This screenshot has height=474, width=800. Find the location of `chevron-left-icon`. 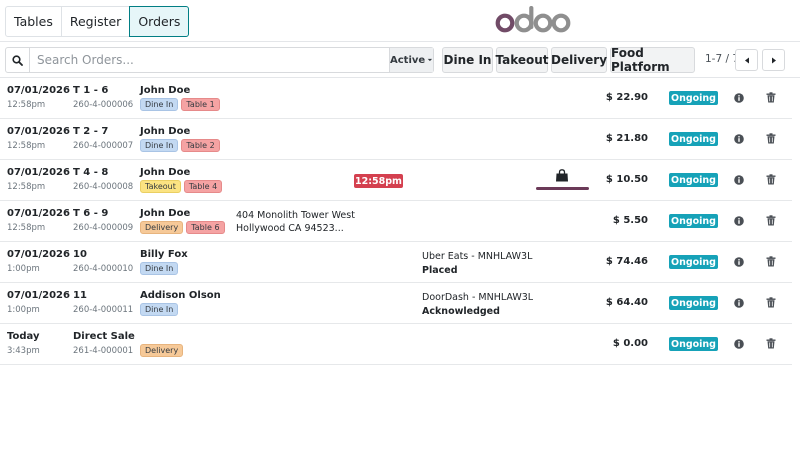

chevron-left-icon is located at coordinates (746, 60).